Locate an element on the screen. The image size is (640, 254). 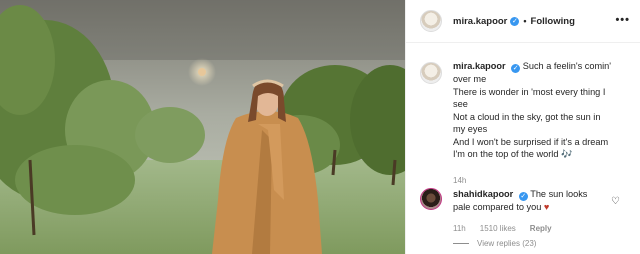
caption-line: my eyes is located at coordinates (470, 129).